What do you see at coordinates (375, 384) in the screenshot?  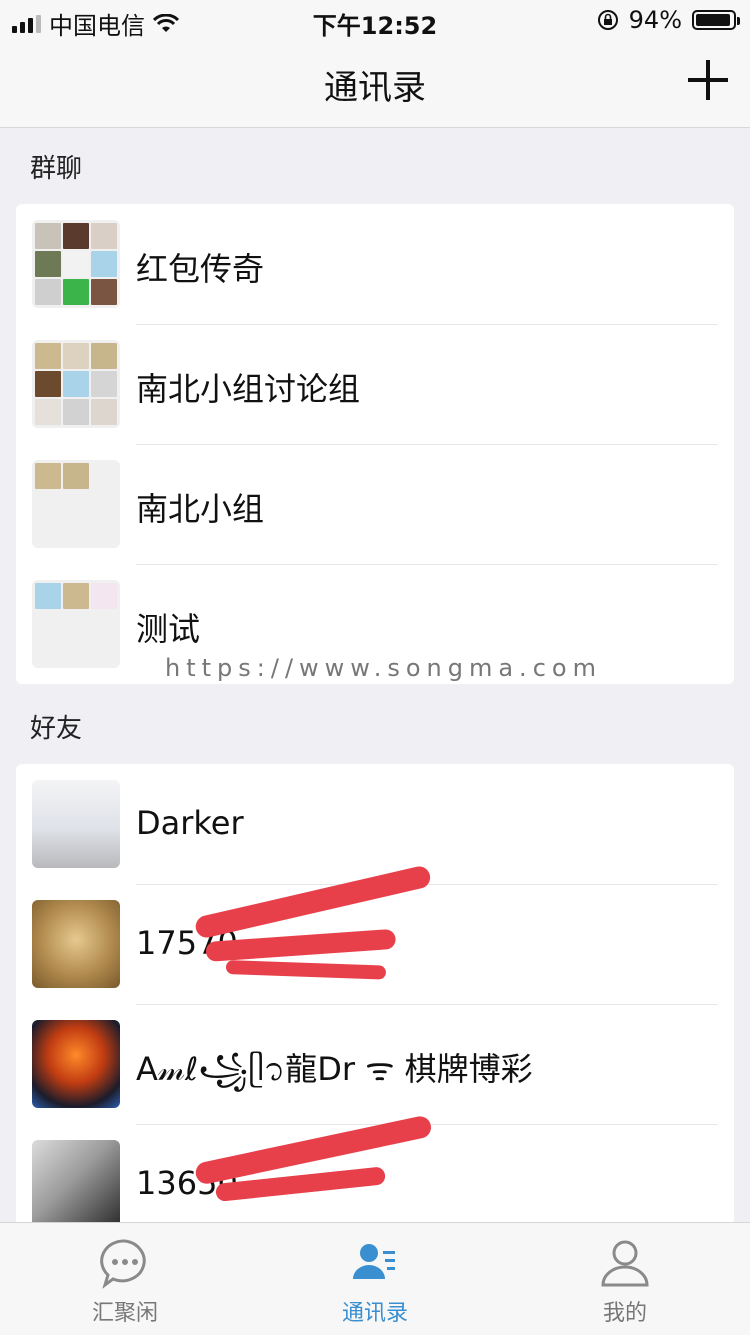 I see `list-item: 南北小组讨论组` at bounding box center [375, 384].